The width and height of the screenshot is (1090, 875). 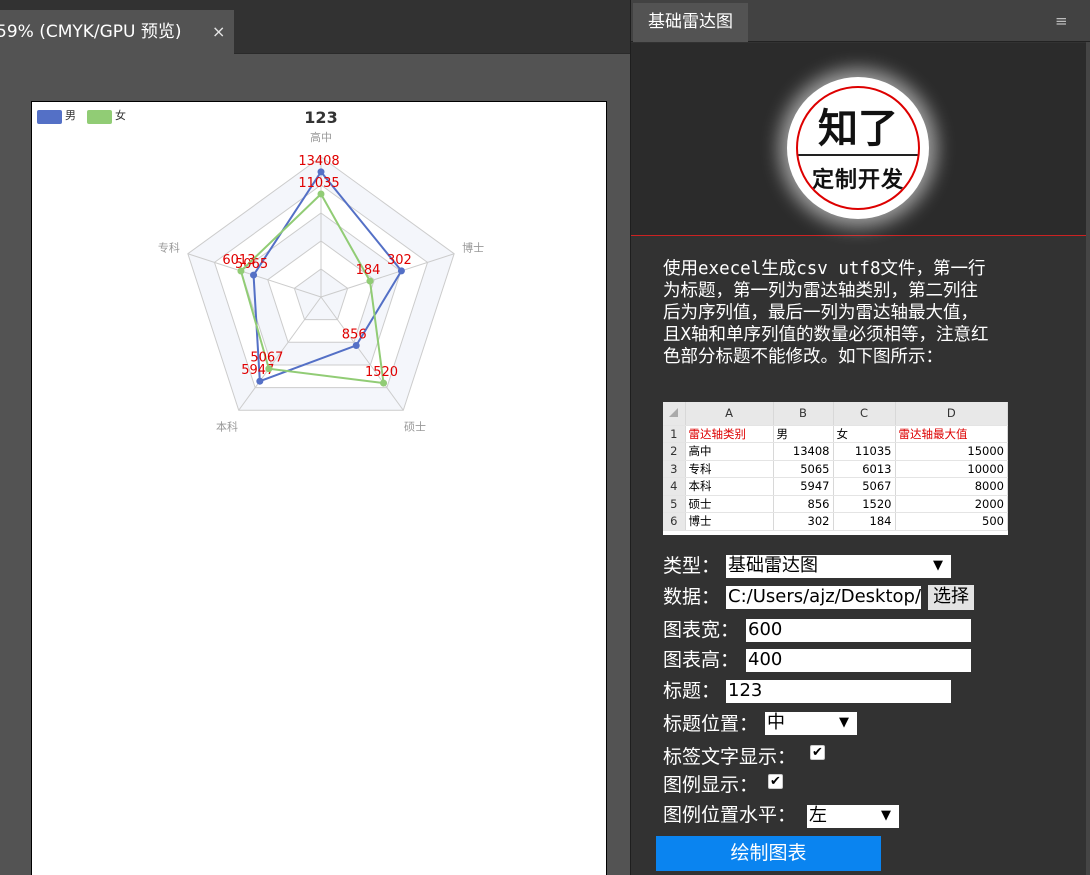 I want to click on radar-data-label: 302, so click(x=399, y=260).